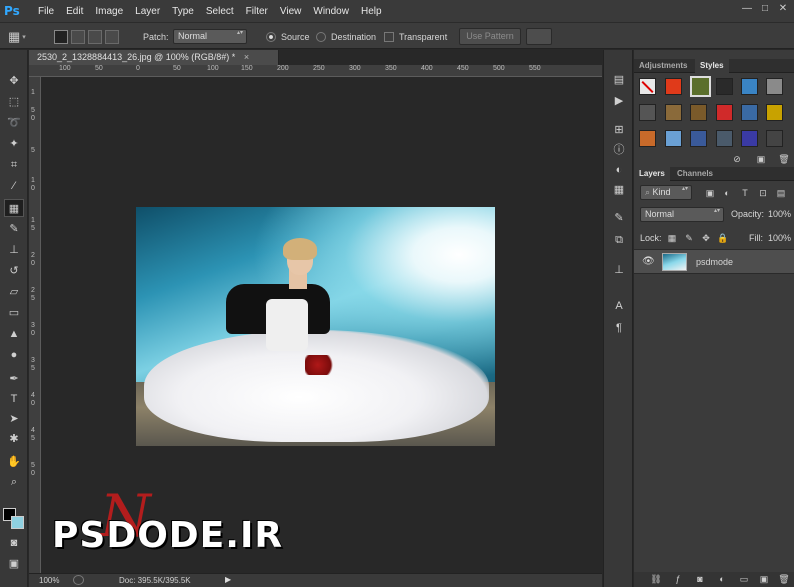  Describe the element at coordinates (14, 543) in the screenshot. I see `quick-mask-icon: ◙` at that location.